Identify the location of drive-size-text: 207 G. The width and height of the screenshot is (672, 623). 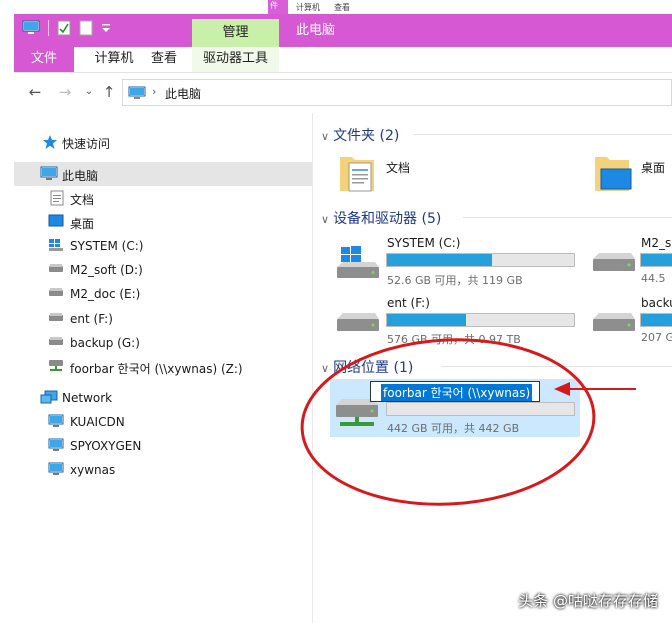
(656, 337).